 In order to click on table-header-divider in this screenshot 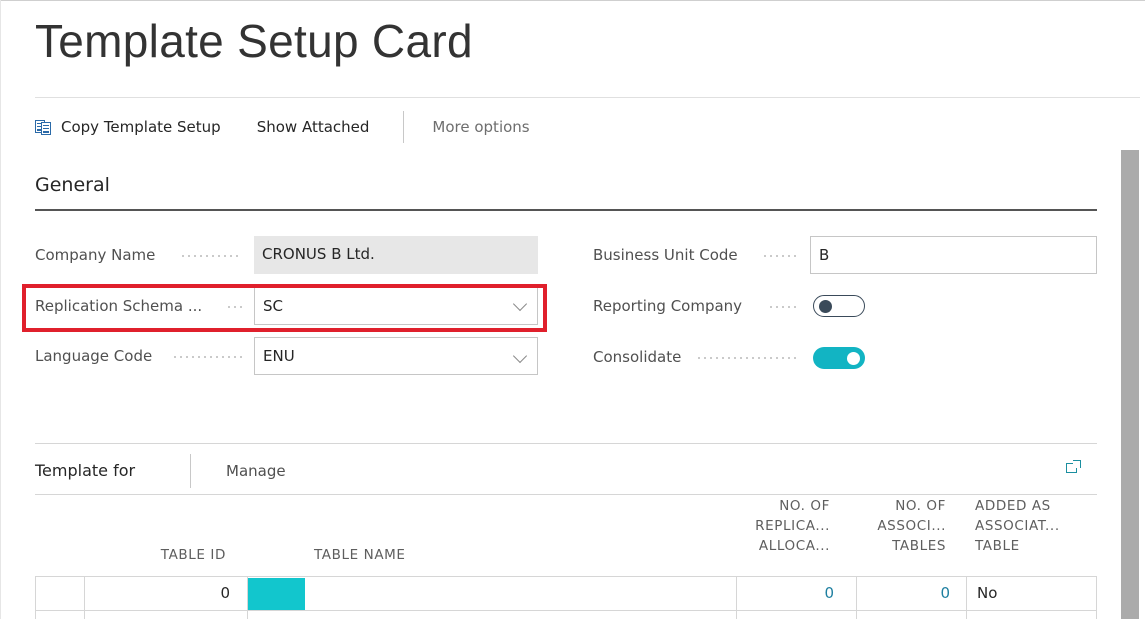, I will do `click(566, 576)`.